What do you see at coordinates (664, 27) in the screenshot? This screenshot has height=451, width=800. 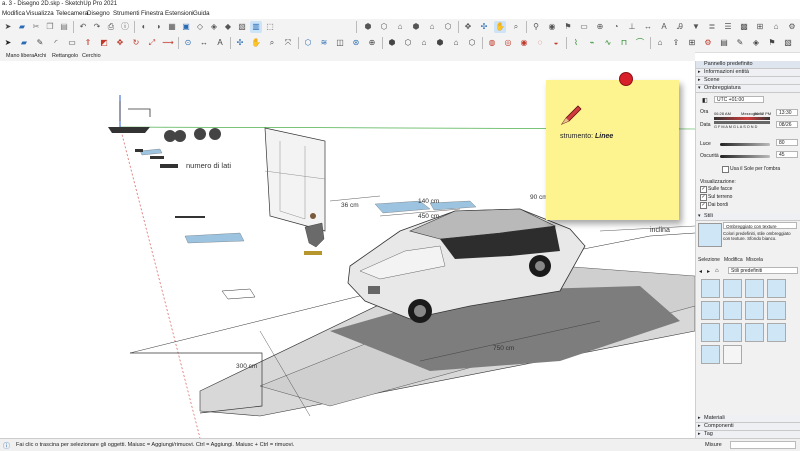 I see `text-icon: A` at bounding box center [664, 27].